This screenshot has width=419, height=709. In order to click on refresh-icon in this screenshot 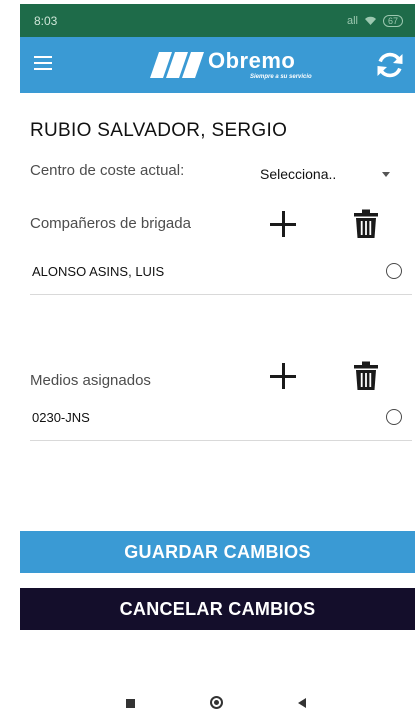, I will do `click(390, 65)`.